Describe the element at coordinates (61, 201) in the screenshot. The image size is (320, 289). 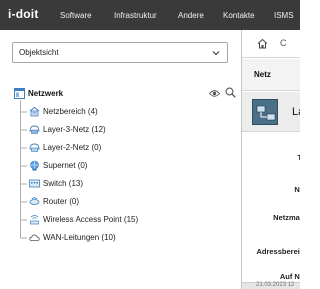
I see `tree-item-label: Router (0)` at that location.